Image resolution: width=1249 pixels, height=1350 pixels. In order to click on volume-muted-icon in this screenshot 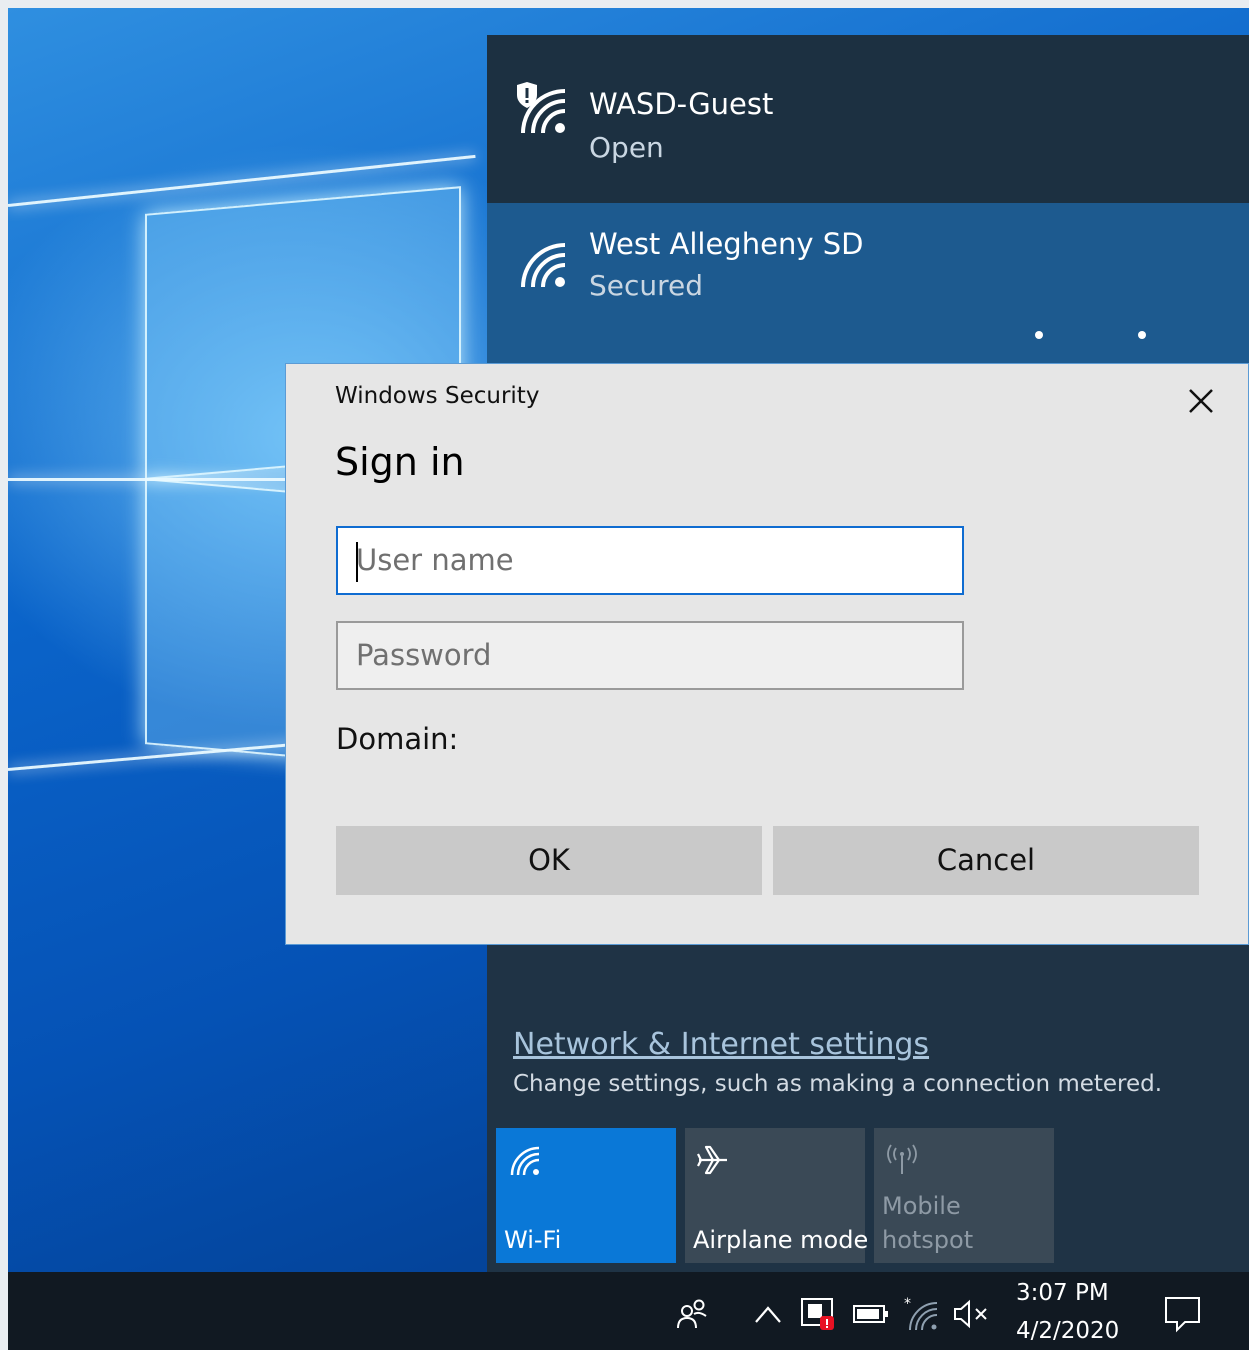, I will do `click(972, 1314)`.